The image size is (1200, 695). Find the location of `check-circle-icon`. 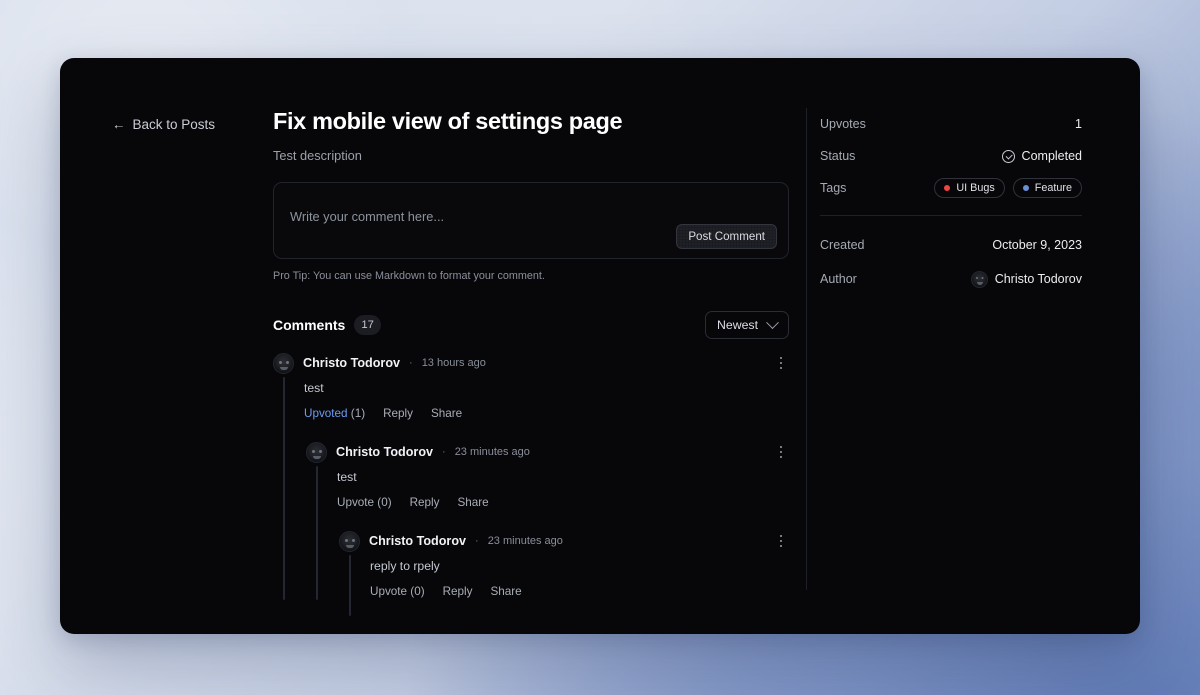

check-circle-icon is located at coordinates (1008, 156).